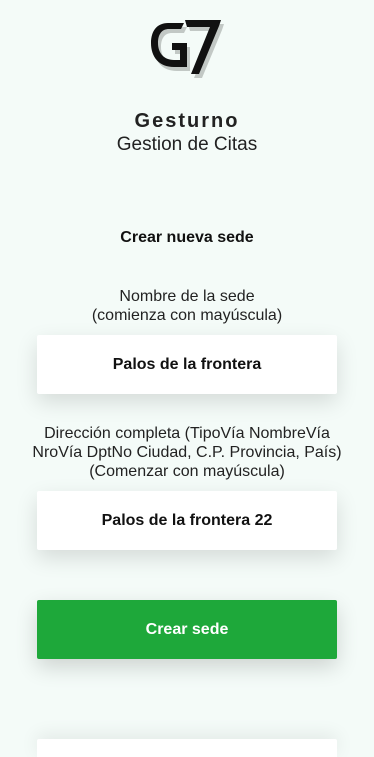  What do you see at coordinates (187, 237) in the screenshot?
I see `form-title: Crear nueva sede` at bounding box center [187, 237].